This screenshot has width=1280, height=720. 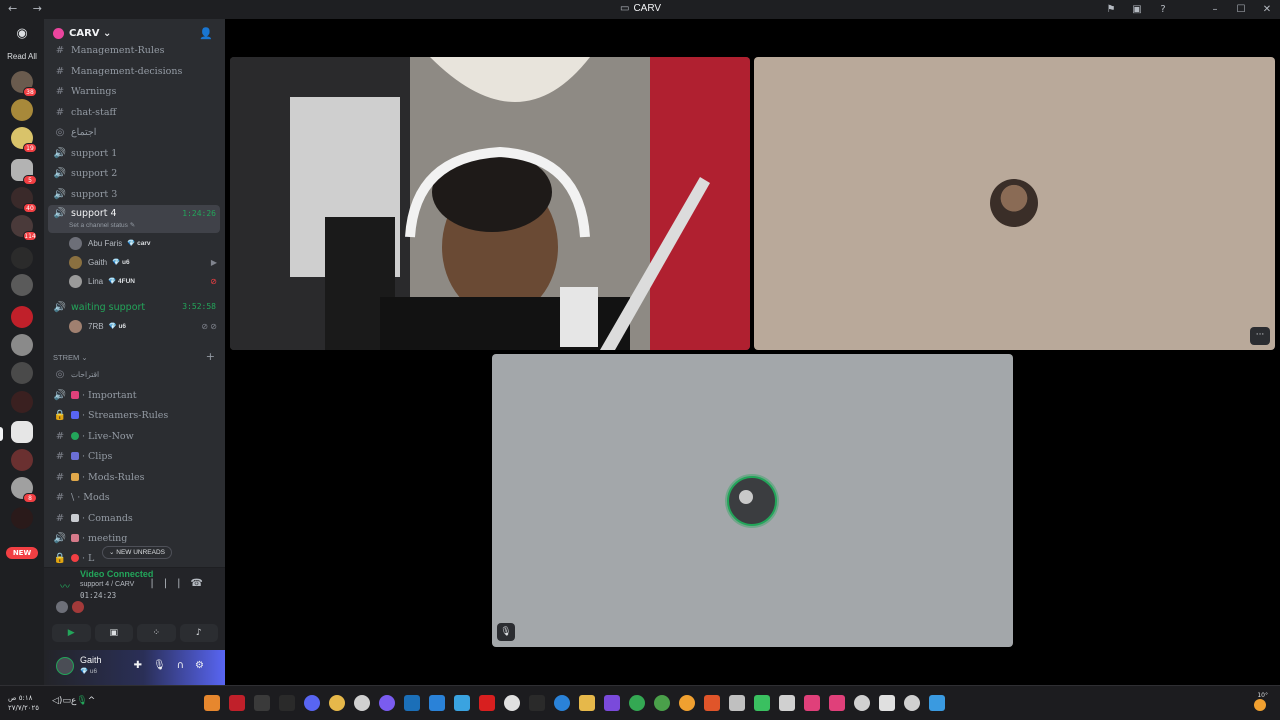 What do you see at coordinates (143, 665) in the screenshot?
I see `gamepad-icon: ✚` at bounding box center [143, 665].